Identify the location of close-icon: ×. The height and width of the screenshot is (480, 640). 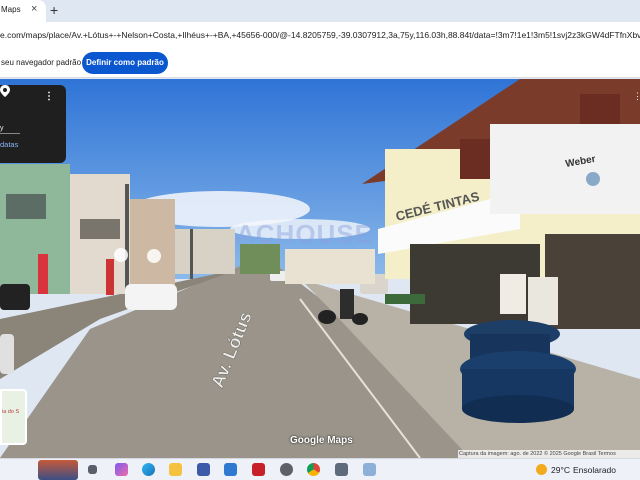
(34, 9).